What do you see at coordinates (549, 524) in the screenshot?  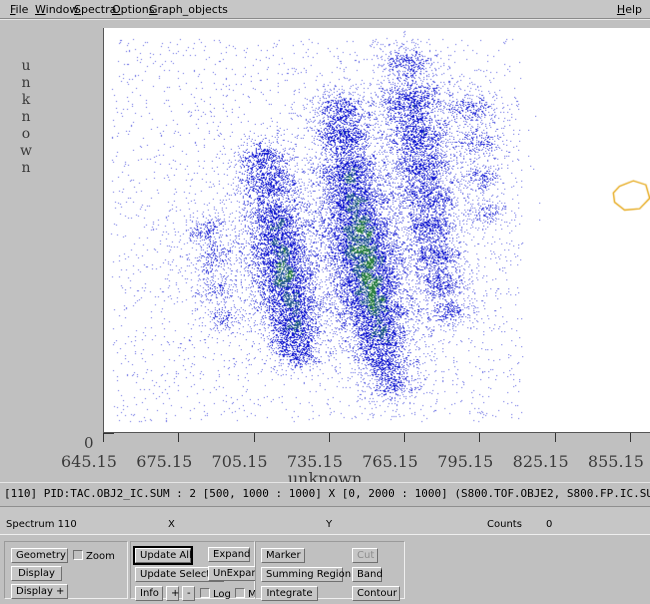 I see `status-counts-value: 0` at bounding box center [549, 524].